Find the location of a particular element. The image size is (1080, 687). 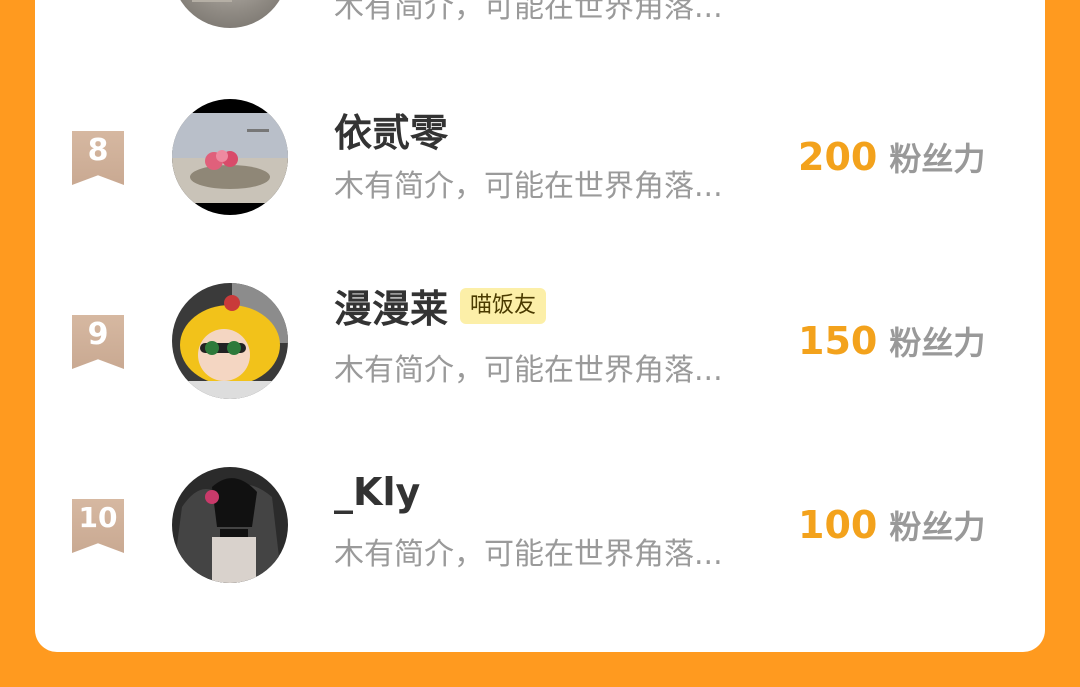

fan-score: 100 粉丝力 is located at coordinates (891, 525).